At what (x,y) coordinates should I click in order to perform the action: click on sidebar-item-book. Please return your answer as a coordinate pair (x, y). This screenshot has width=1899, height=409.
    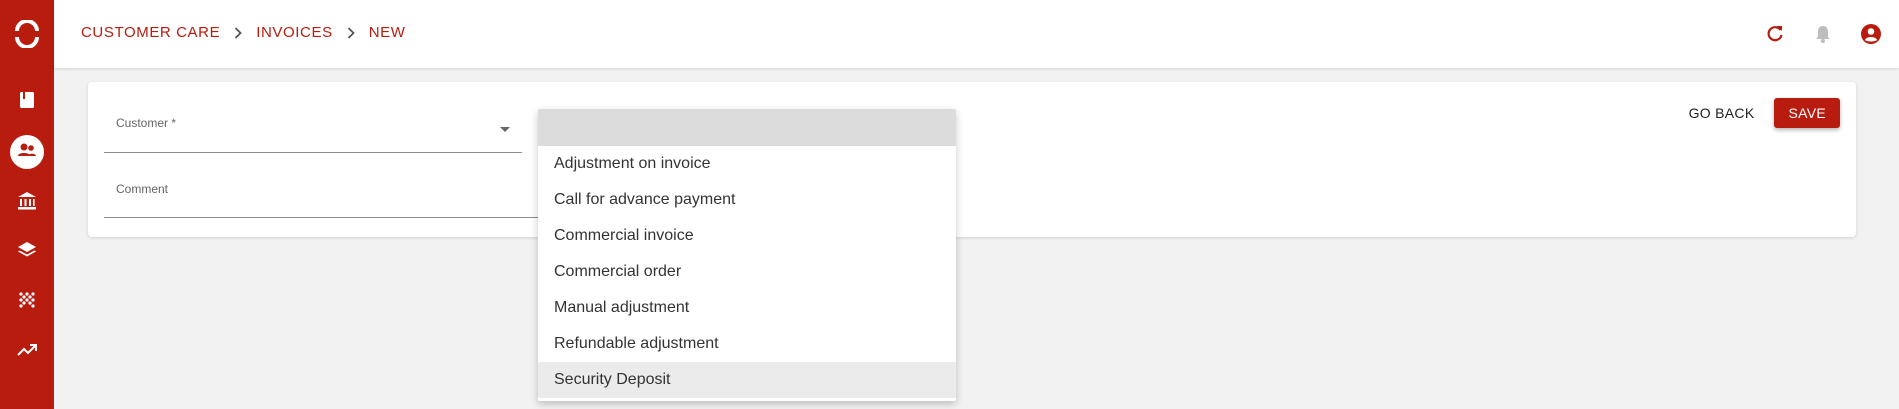
    Looking at the image, I should click on (27, 102).